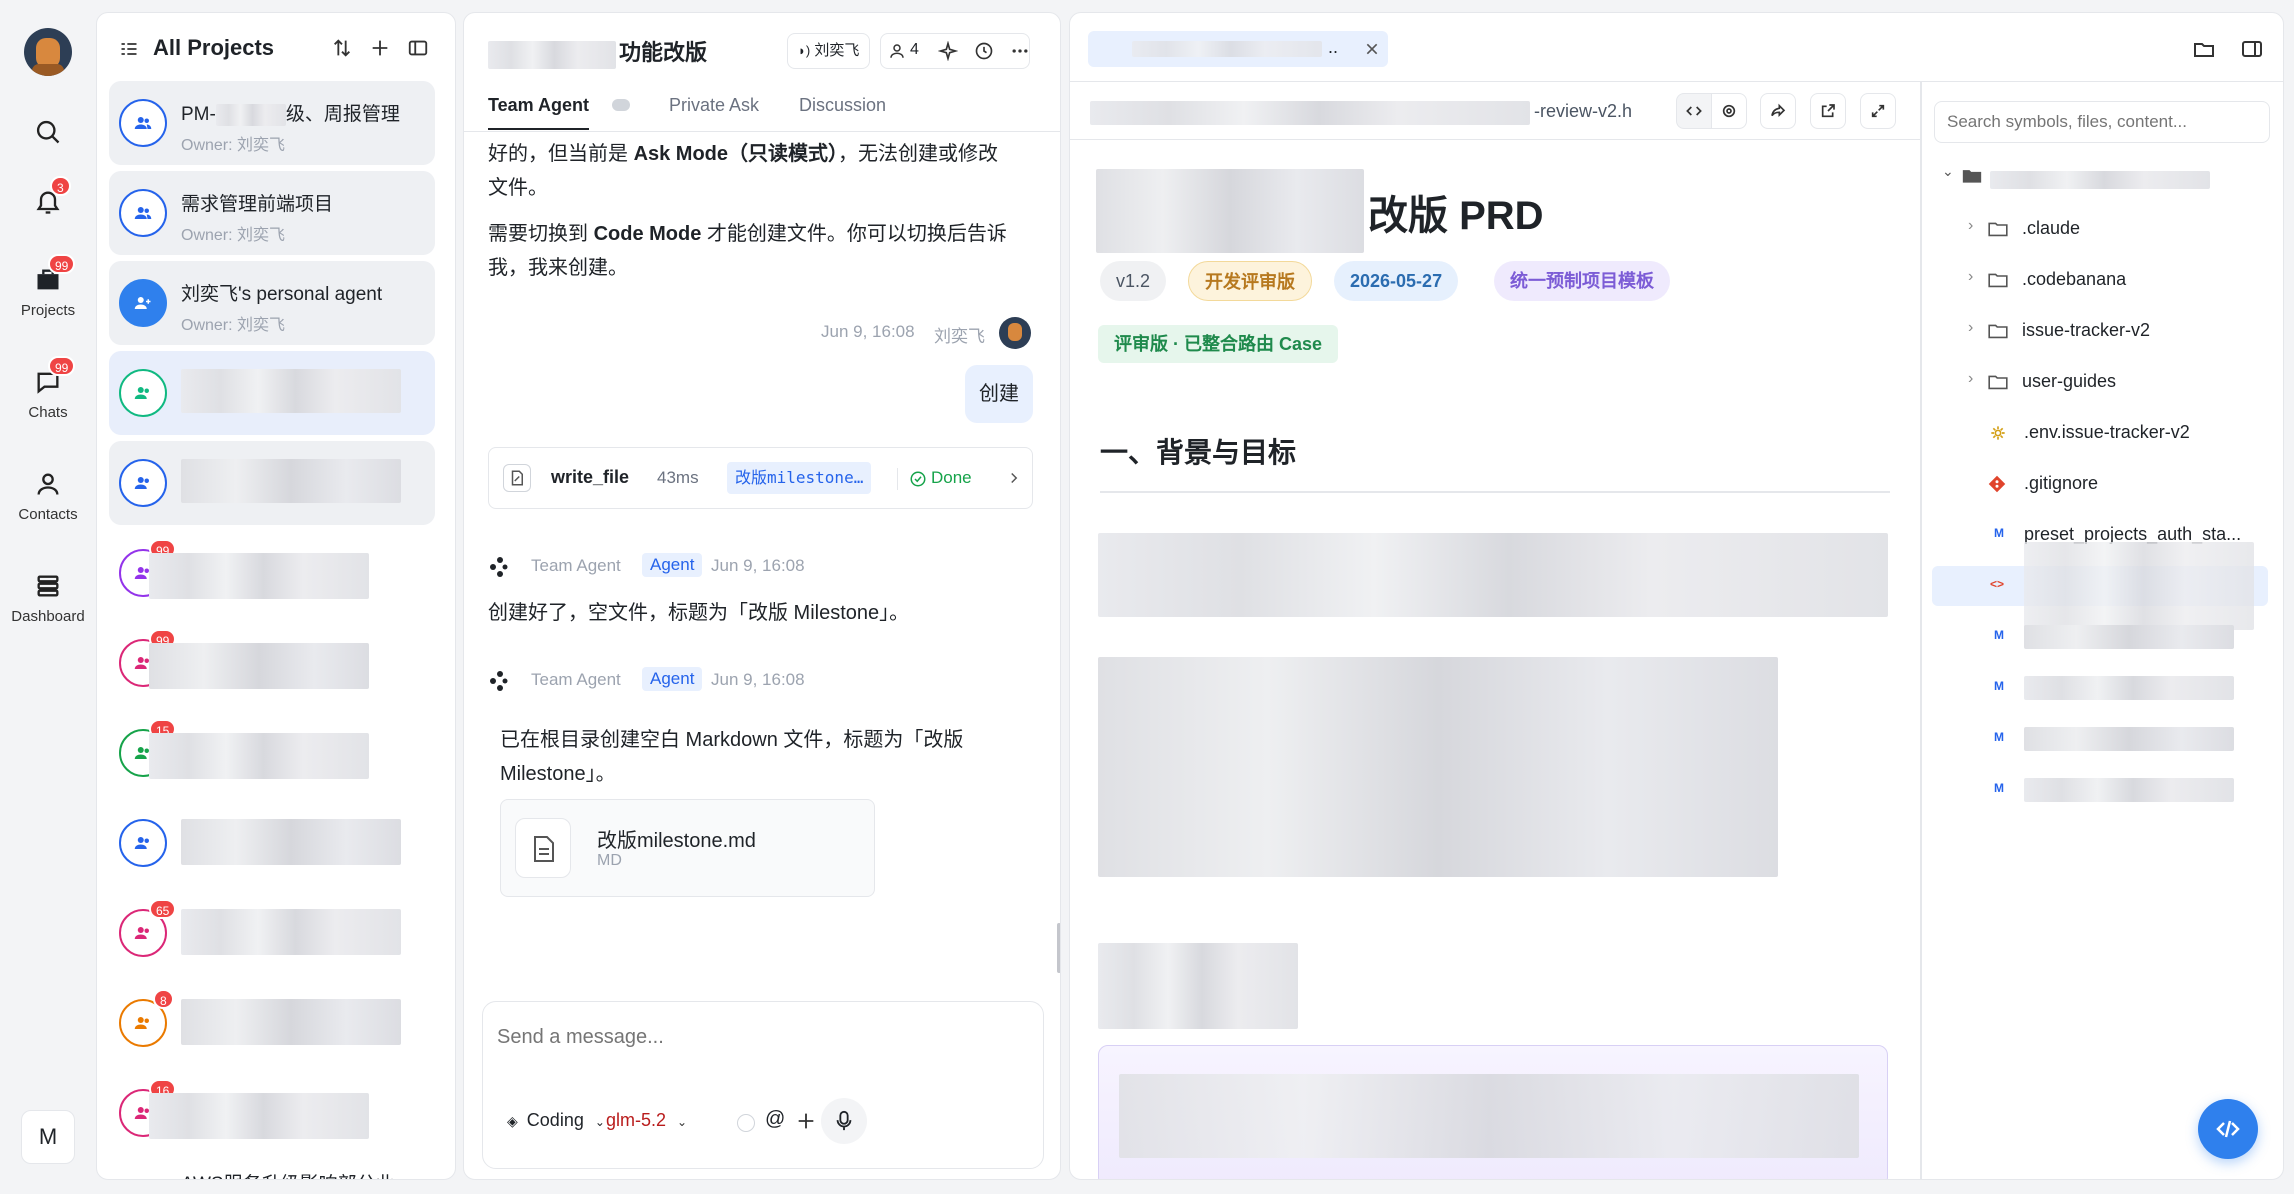 The height and width of the screenshot is (1194, 2294). Describe the element at coordinates (2100, 586) in the screenshot. I see `tree-file: <>` at that location.